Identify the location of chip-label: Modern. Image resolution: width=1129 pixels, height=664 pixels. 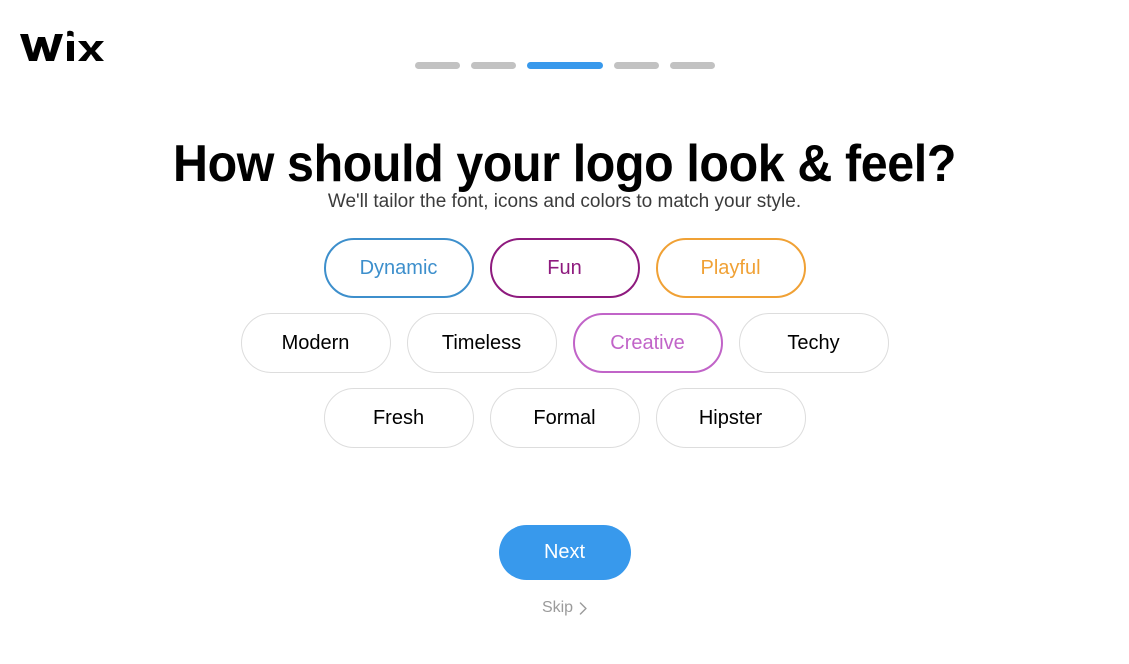
(315, 342).